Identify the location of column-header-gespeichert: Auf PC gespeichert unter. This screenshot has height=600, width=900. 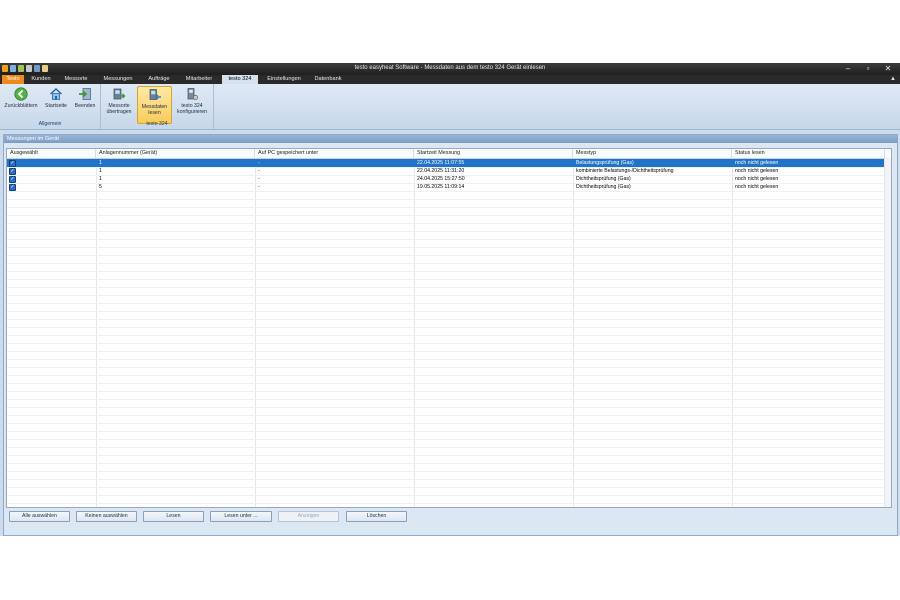
(334, 153).